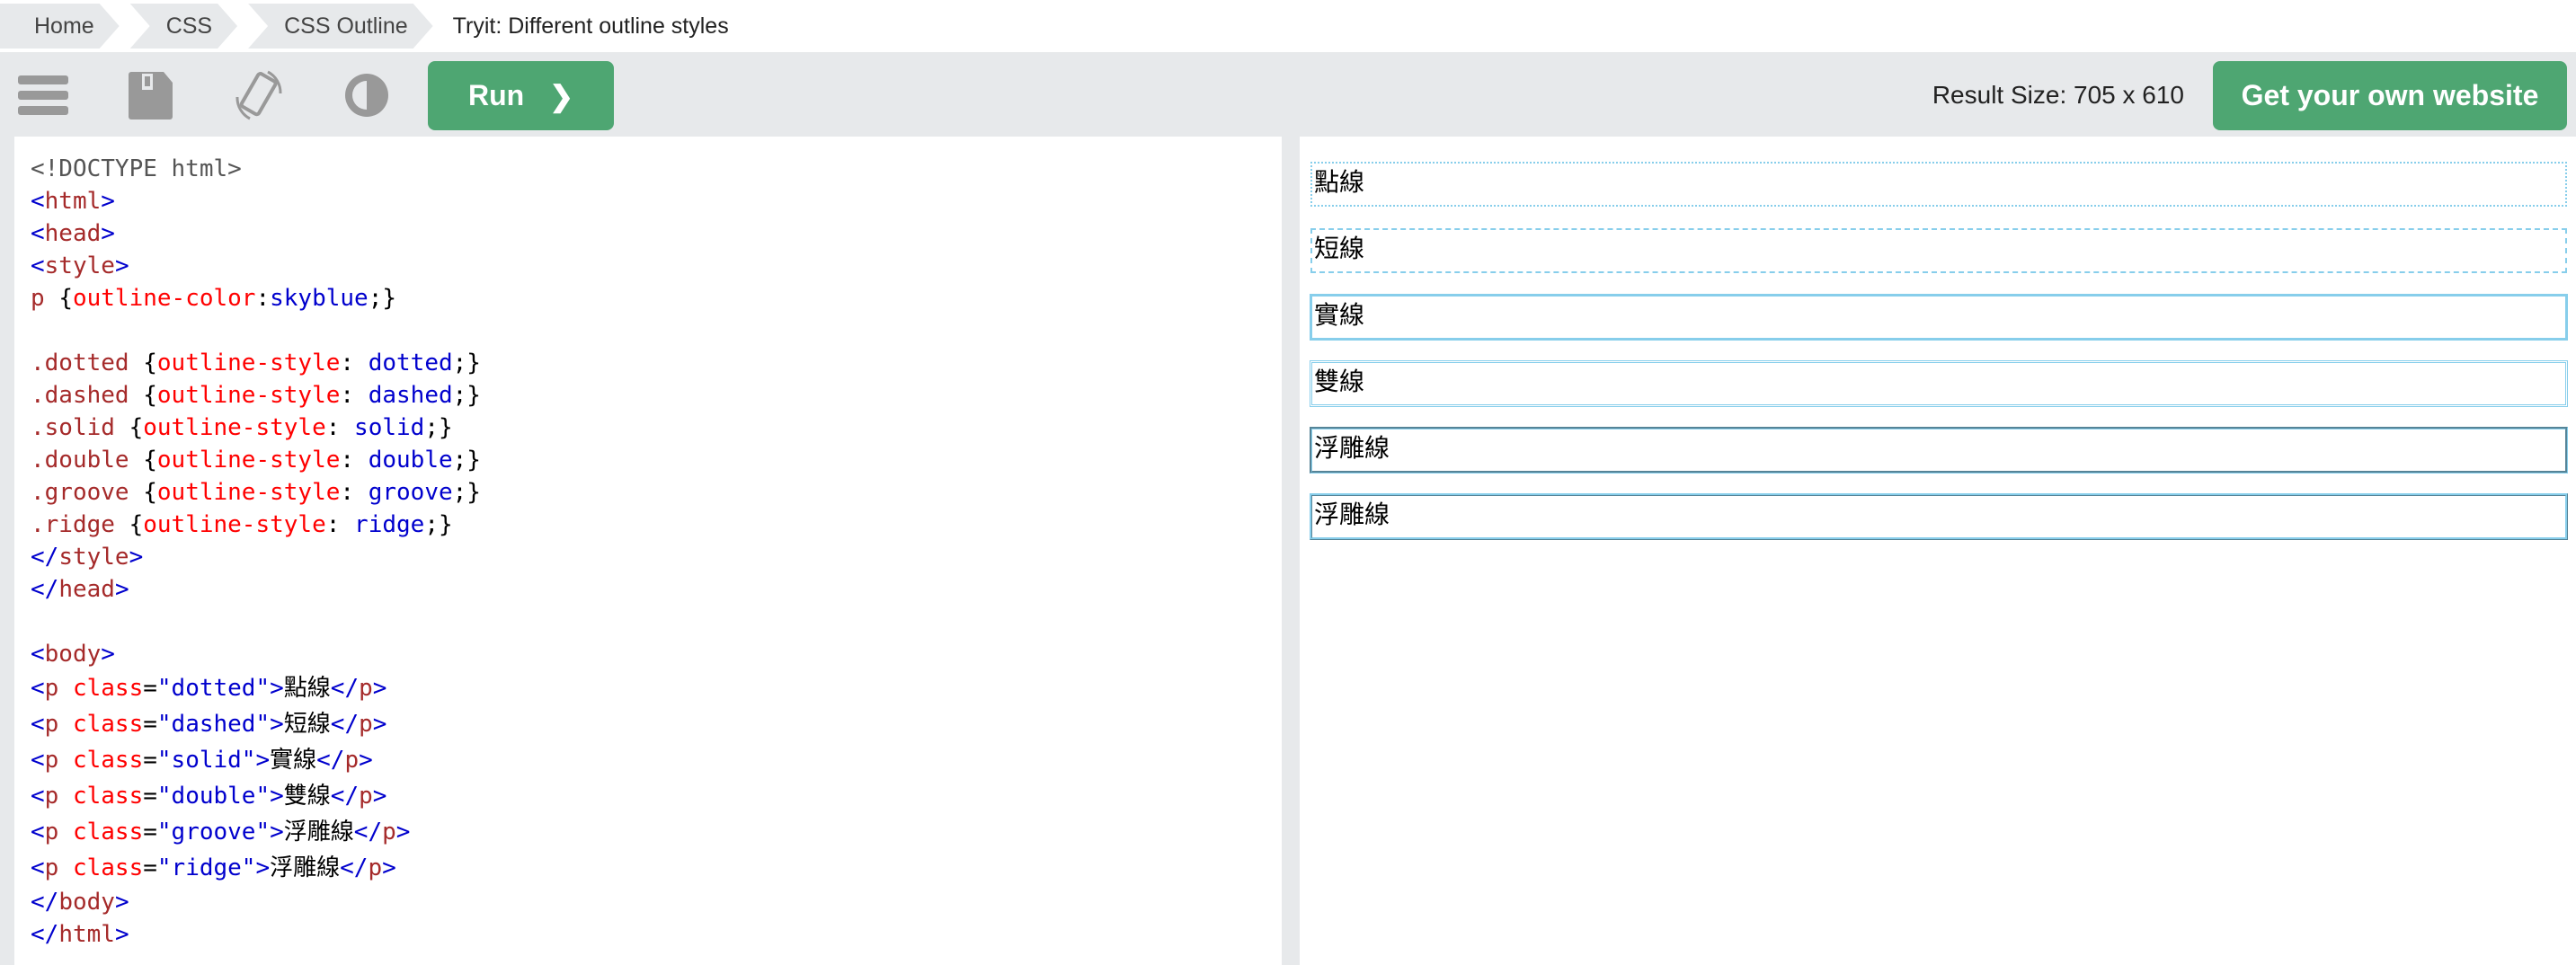 This screenshot has width=2576, height=965. I want to click on run-button: Run ❯, so click(521, 95).